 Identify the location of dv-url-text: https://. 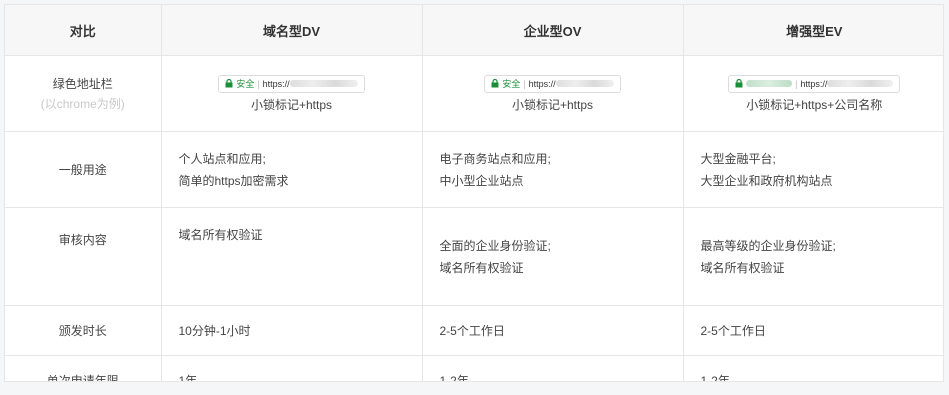
(276, 83).